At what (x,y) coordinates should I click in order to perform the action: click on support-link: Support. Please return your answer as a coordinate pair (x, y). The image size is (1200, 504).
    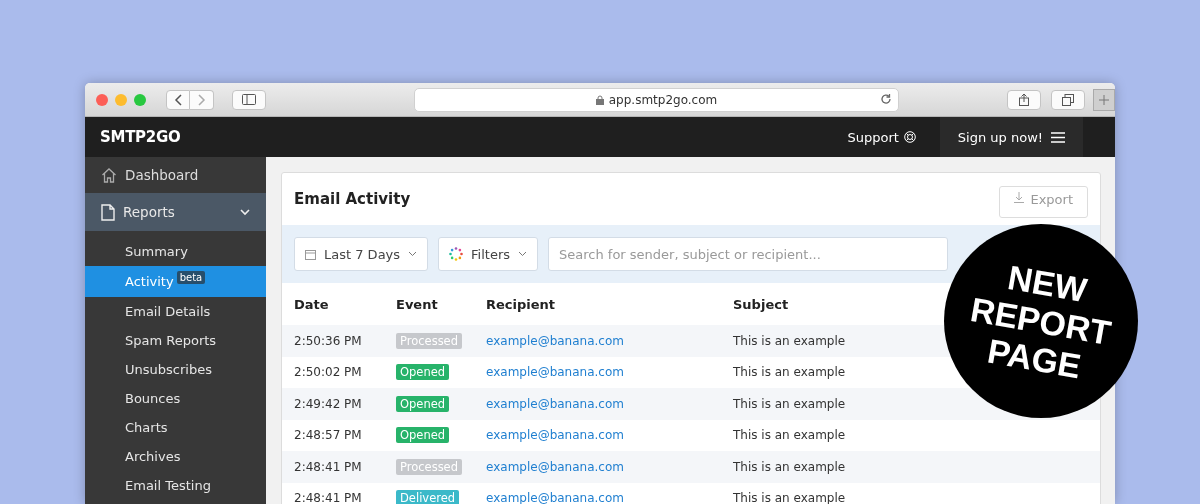
    Looking at the image, I should click on (881, 137).